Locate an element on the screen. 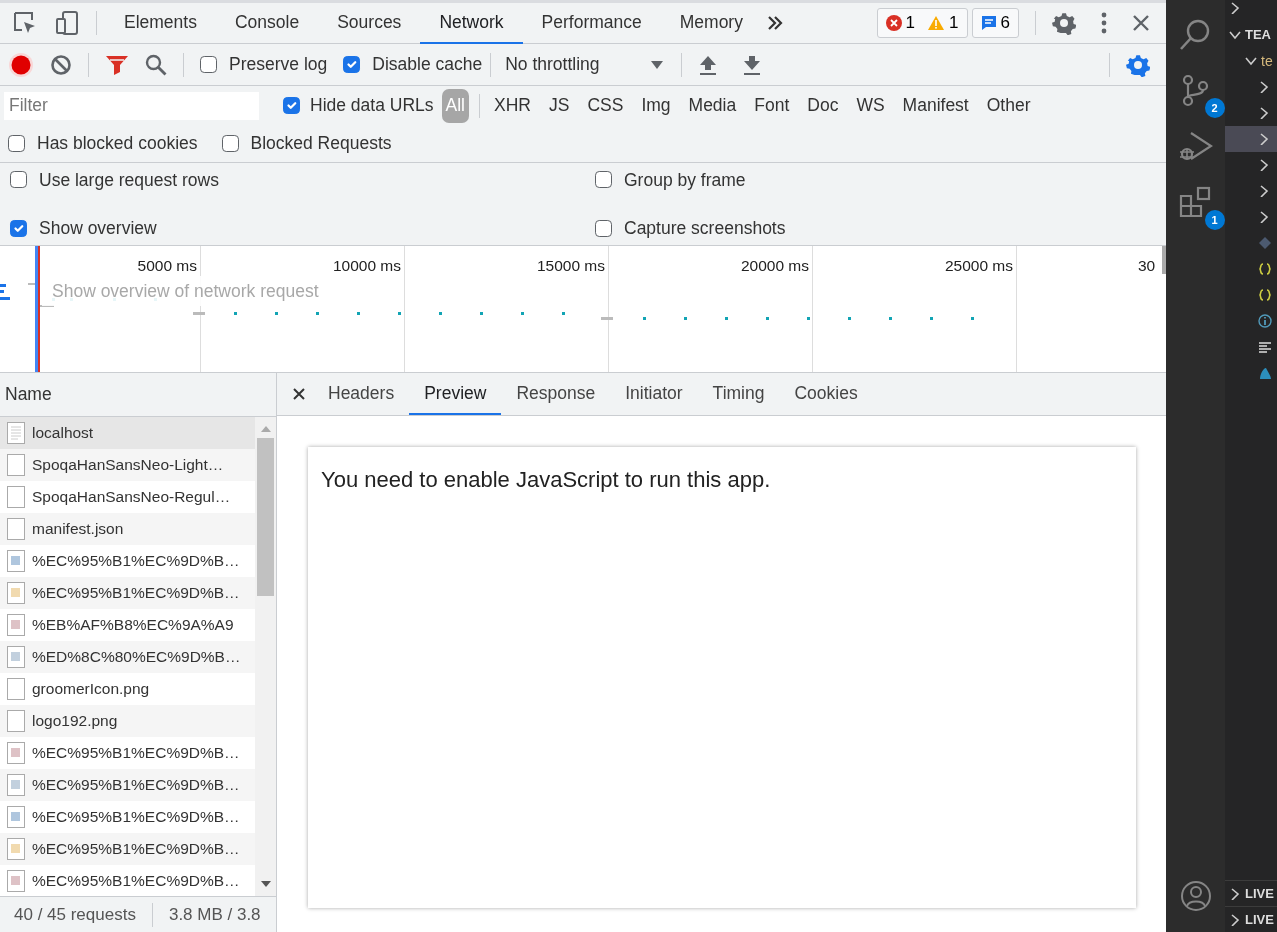  checkbox-label: Blocked Requests is located at coordinates (321, 143).